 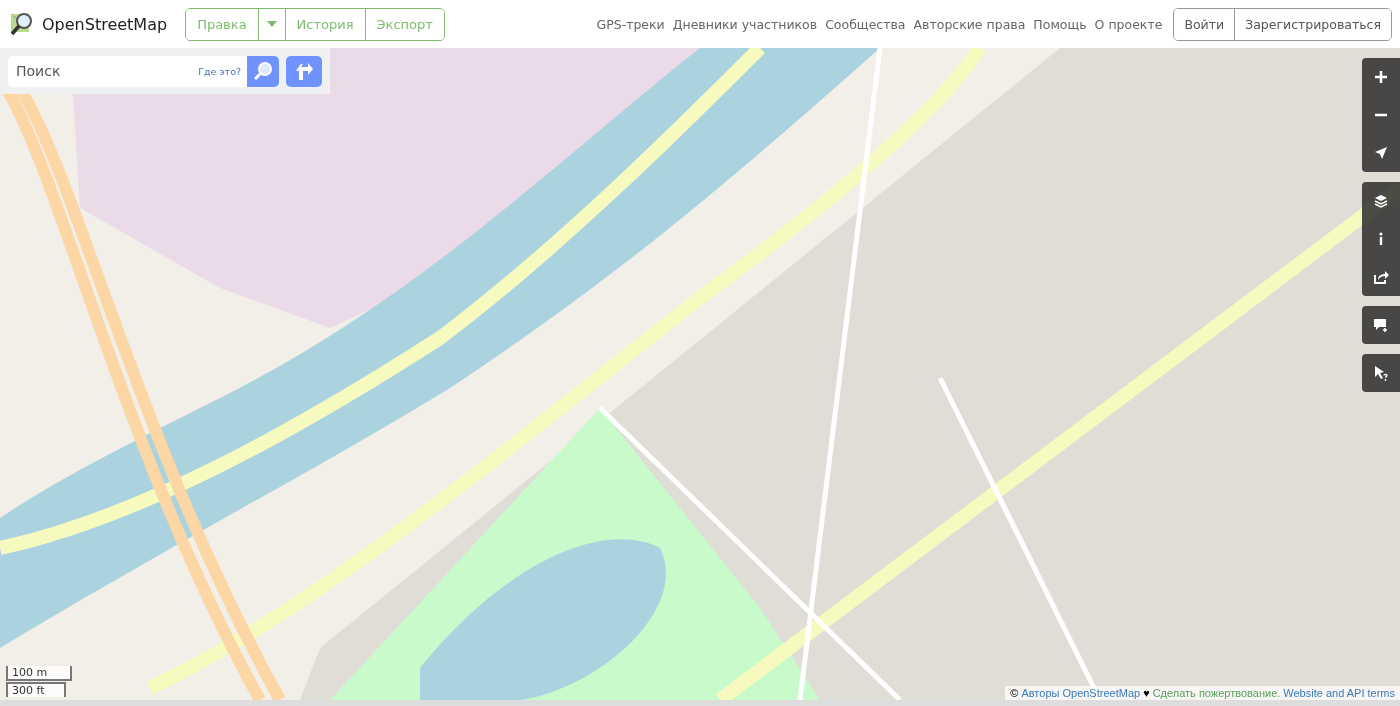 What do you see at coordinates (1381, 373) in the screenshot?
I see `cursor-question-icon` at bounding box center [1381, 373].